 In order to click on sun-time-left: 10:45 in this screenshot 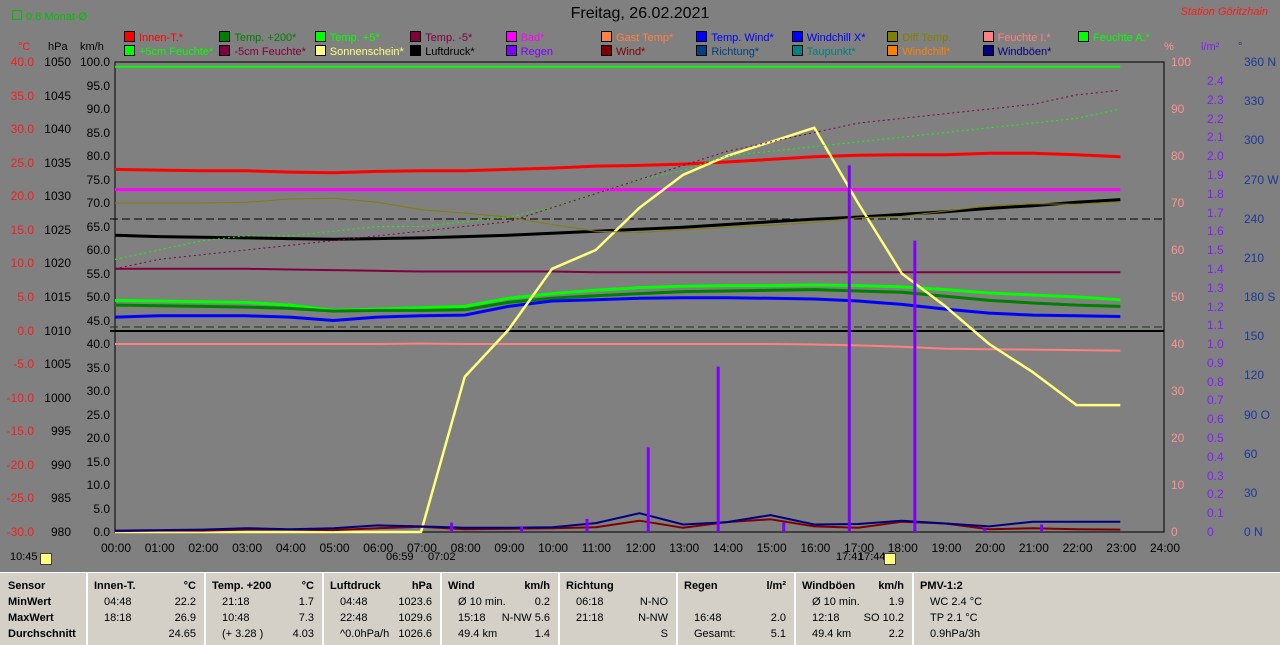, I will do `click(24, 557)`.